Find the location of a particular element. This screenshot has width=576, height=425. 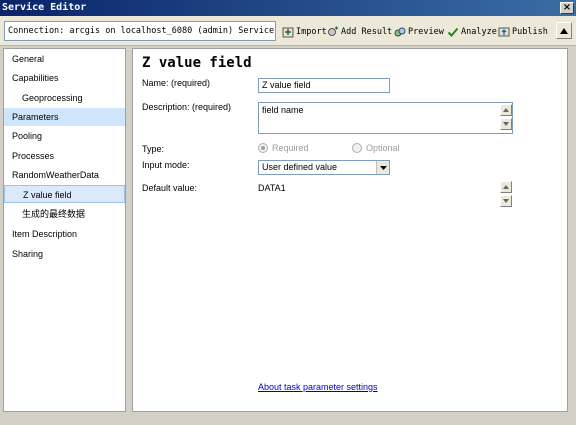

name-field: Z value field is located at coordinates (324, 85).